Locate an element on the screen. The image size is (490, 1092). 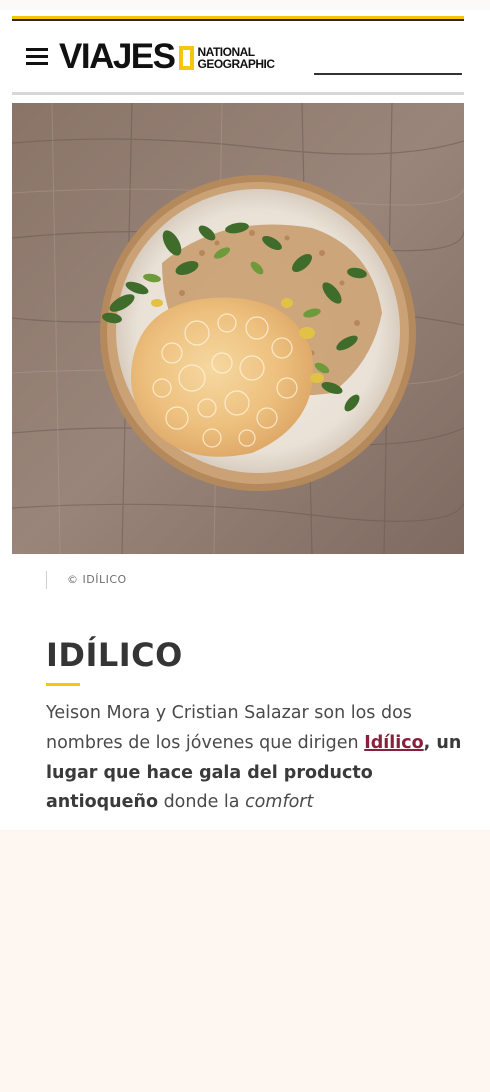
credit-divider is located at coordinates (46, 580).